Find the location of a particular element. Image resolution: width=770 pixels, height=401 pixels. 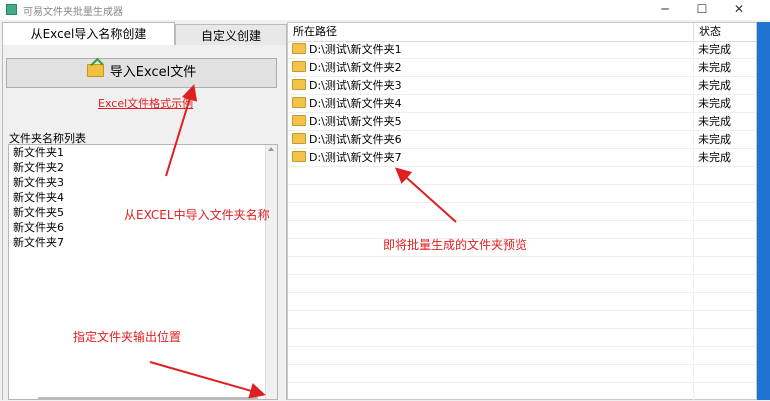

arrow-to-output is located at coordinates (207, 380).